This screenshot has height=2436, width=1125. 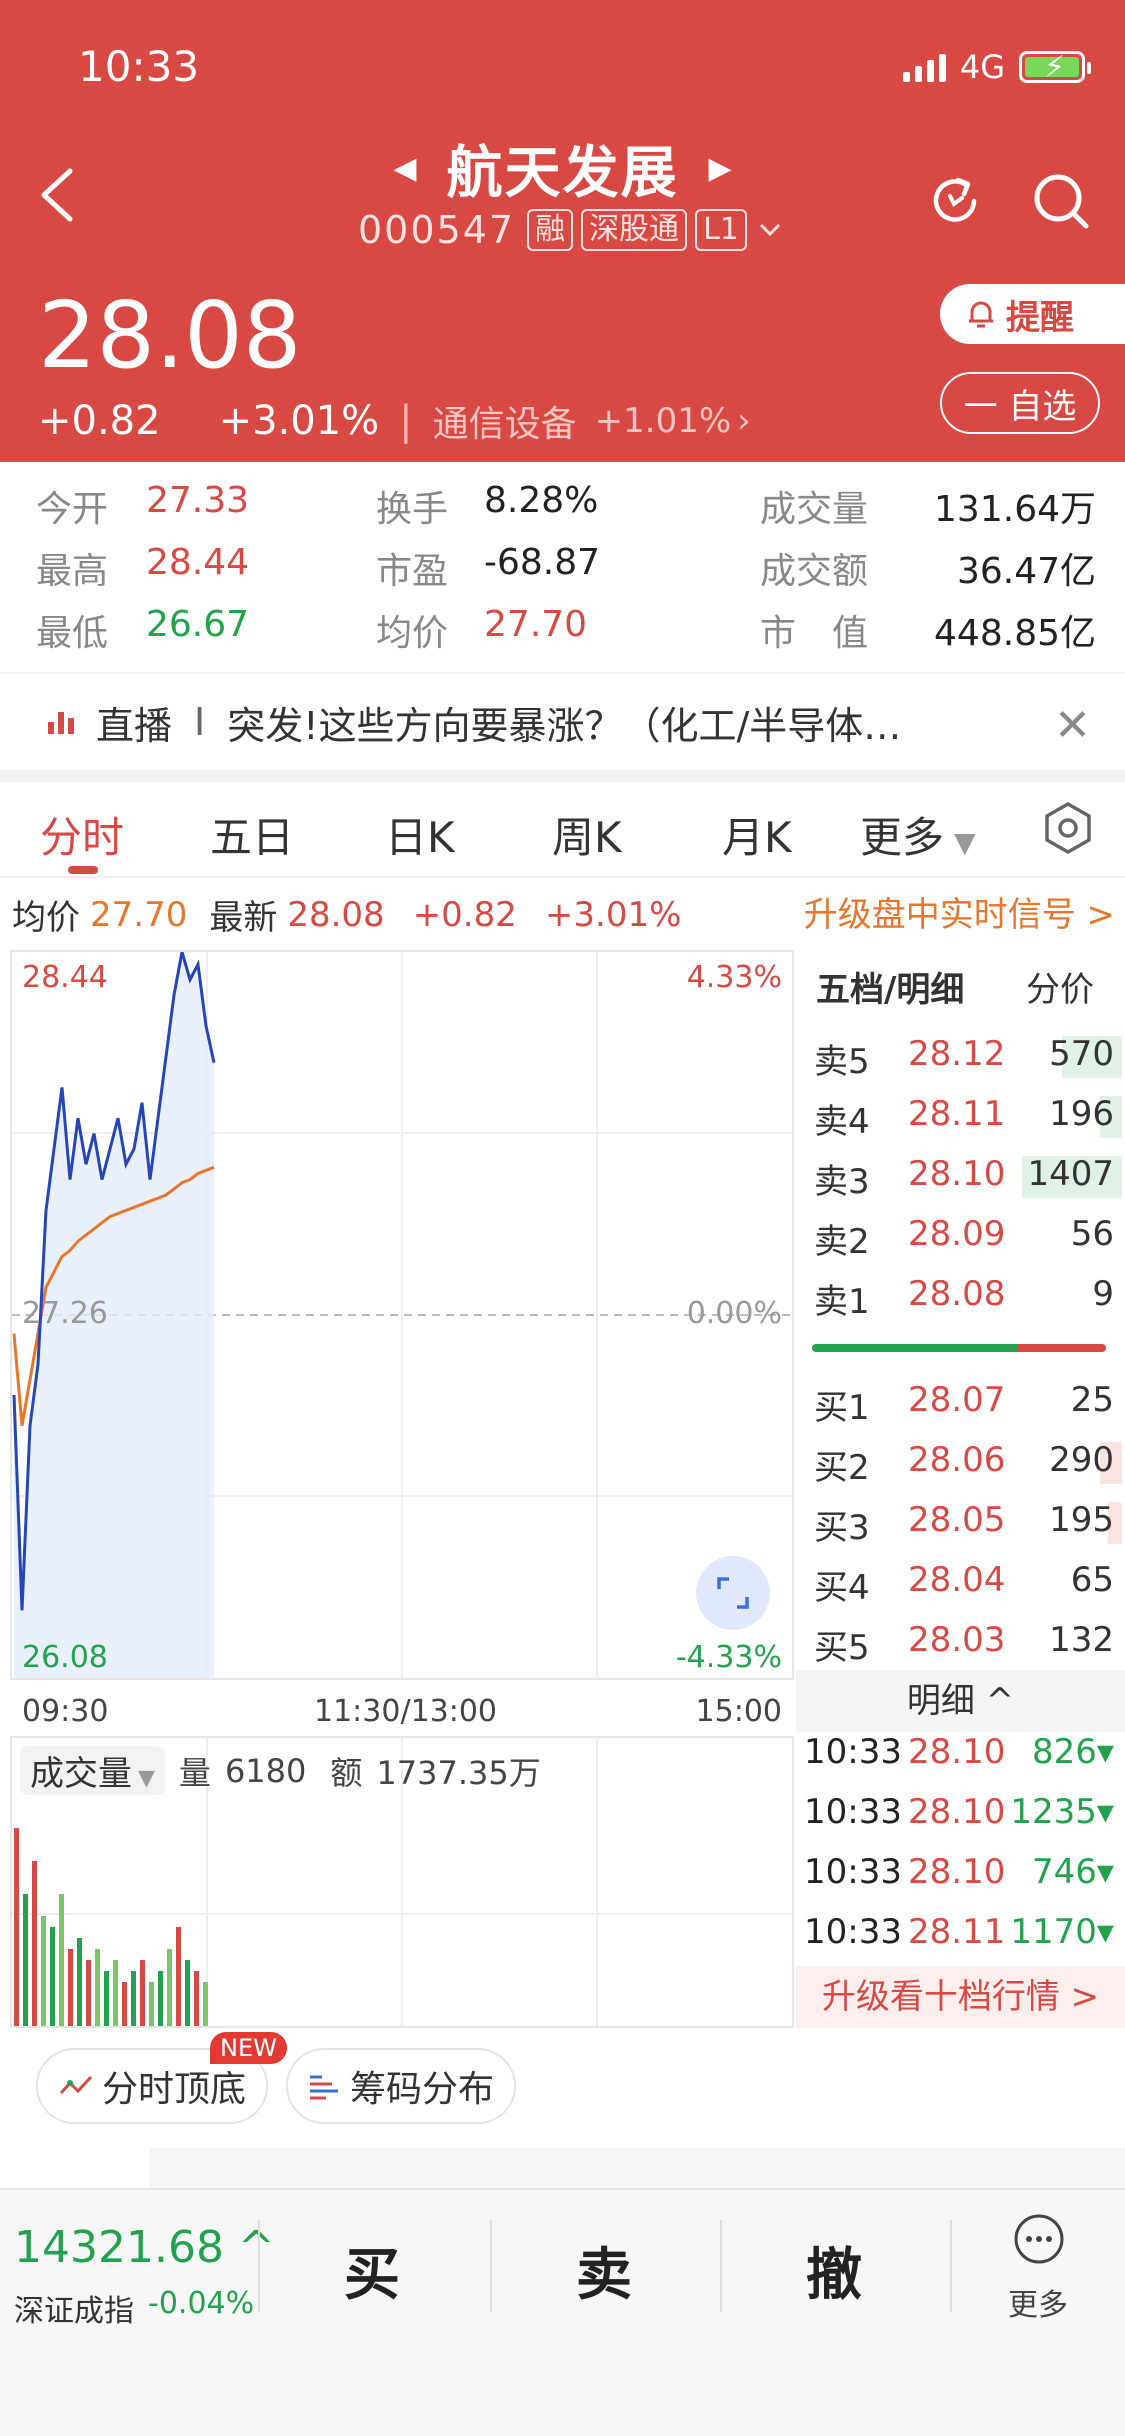 I want to click on level-tag: L1, so click(x=721, y=230).